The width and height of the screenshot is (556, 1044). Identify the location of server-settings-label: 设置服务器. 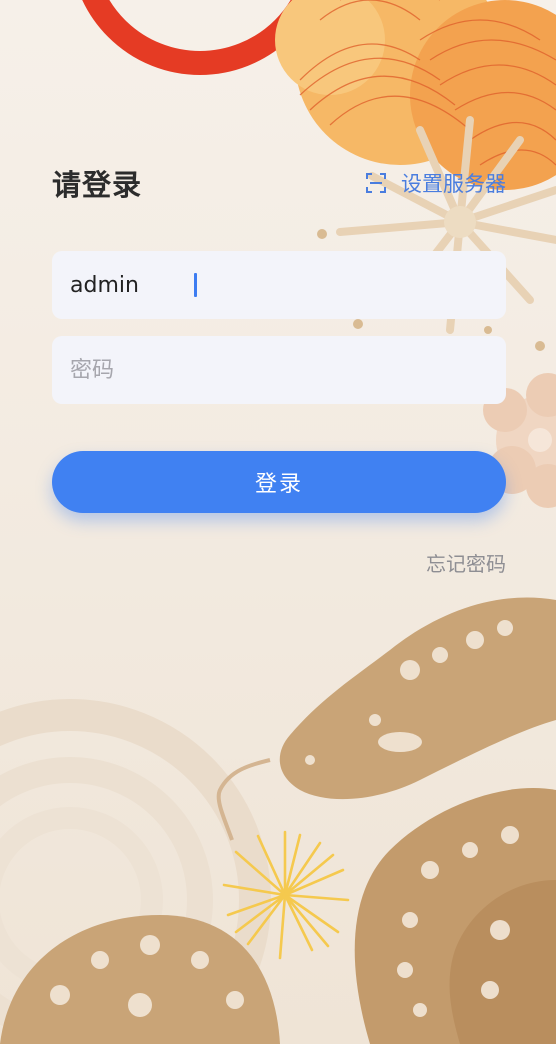
(453, 184).